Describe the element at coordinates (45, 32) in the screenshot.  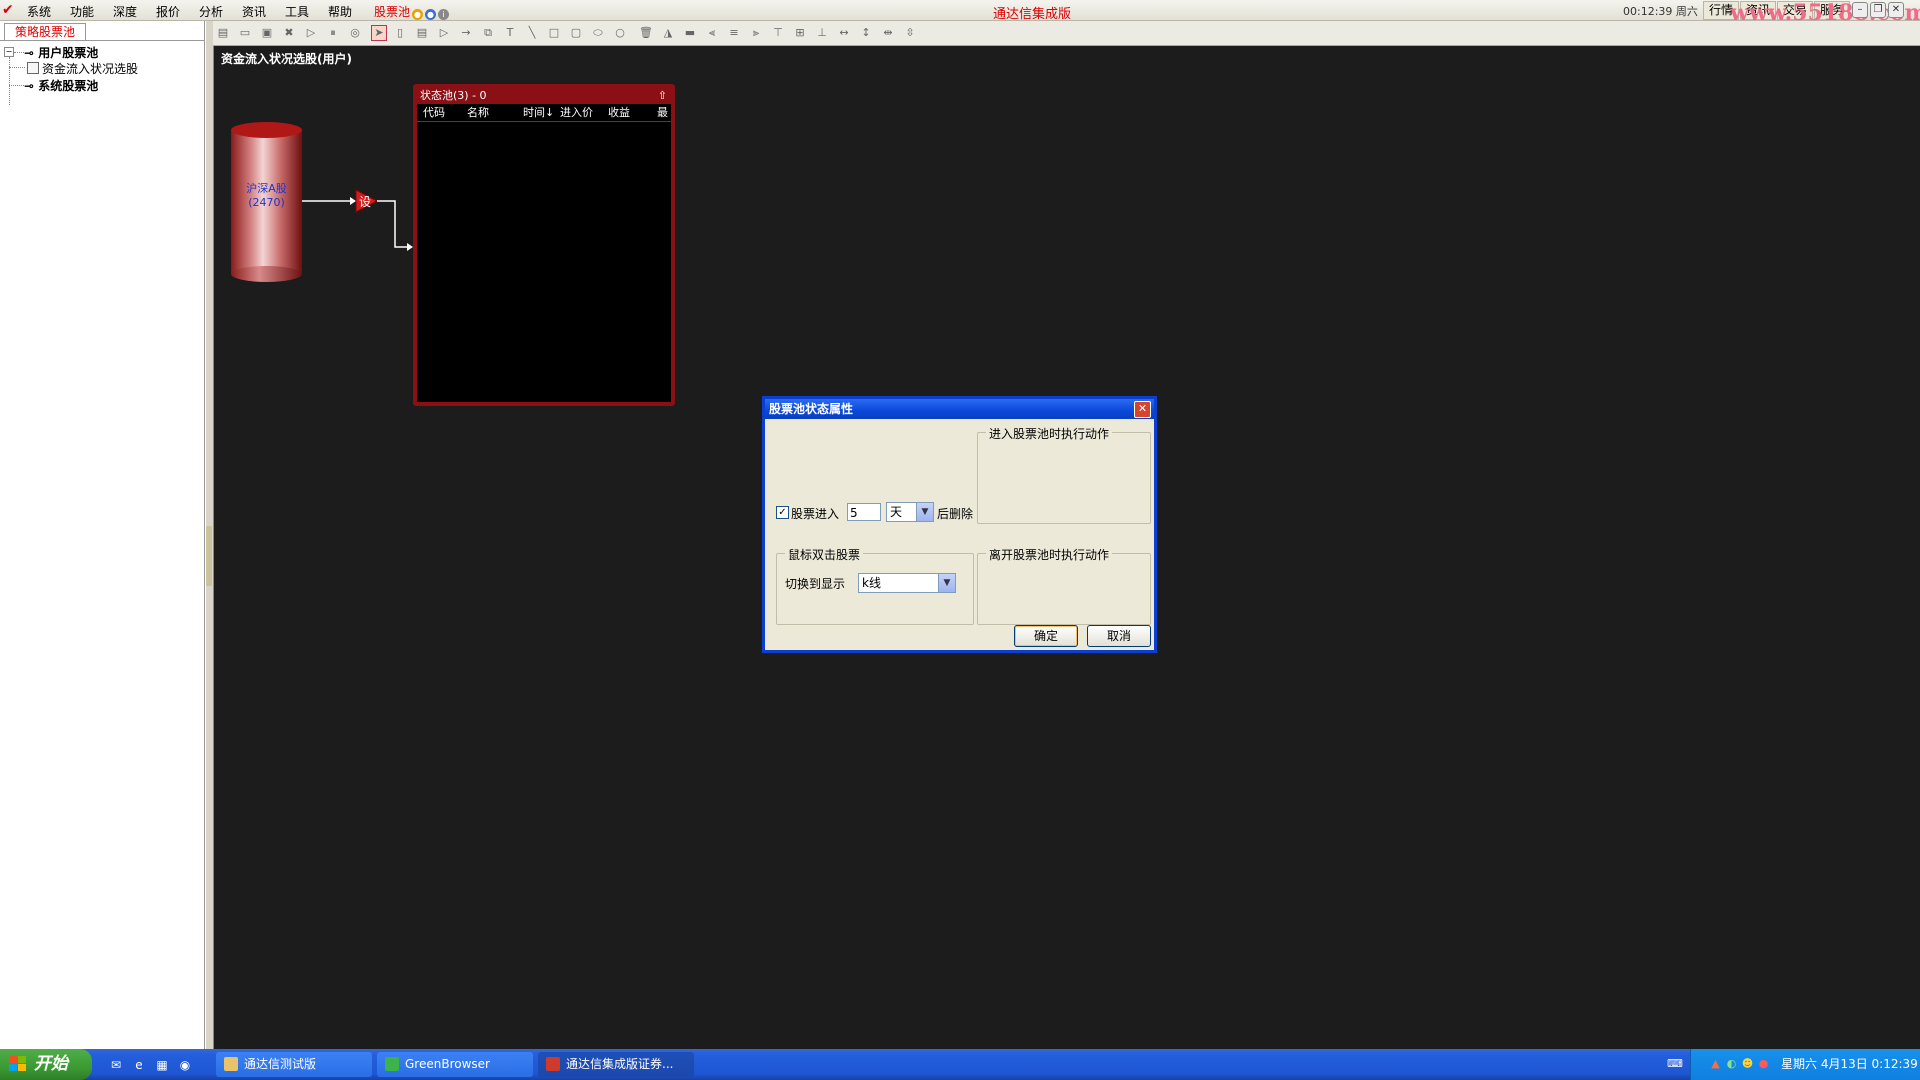
I see `tab-strategy-pool: 策略股票池` at that location.